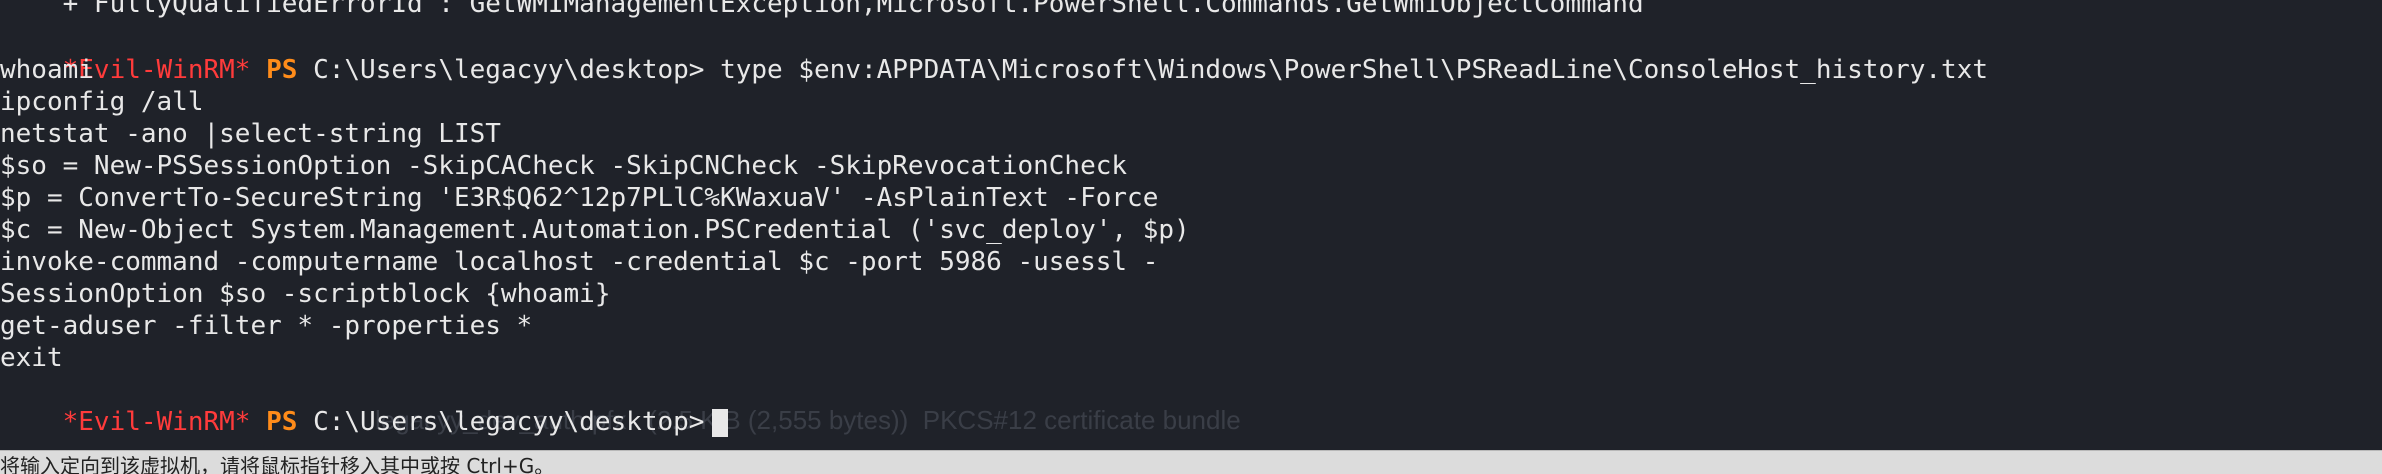  Describe the element at coordinates (102, 102) in the screenshot. I see `output-line-2: ipconfig /all` at that location.